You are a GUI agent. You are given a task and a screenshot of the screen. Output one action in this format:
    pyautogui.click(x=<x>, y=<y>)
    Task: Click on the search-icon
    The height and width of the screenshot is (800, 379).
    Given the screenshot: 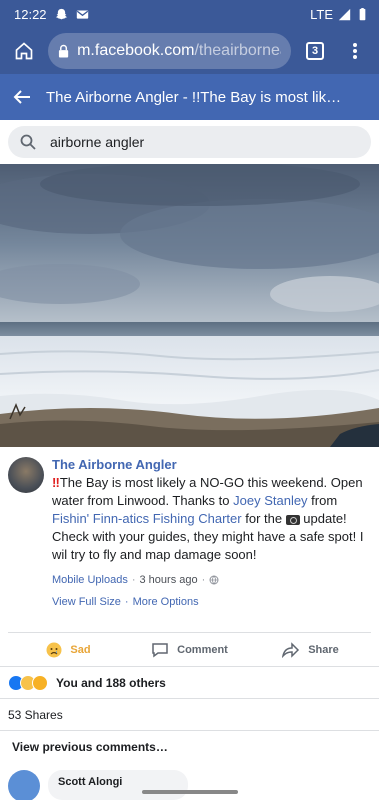 What is the action you would take?
    pyautogui.click(x=28, y=142)
    